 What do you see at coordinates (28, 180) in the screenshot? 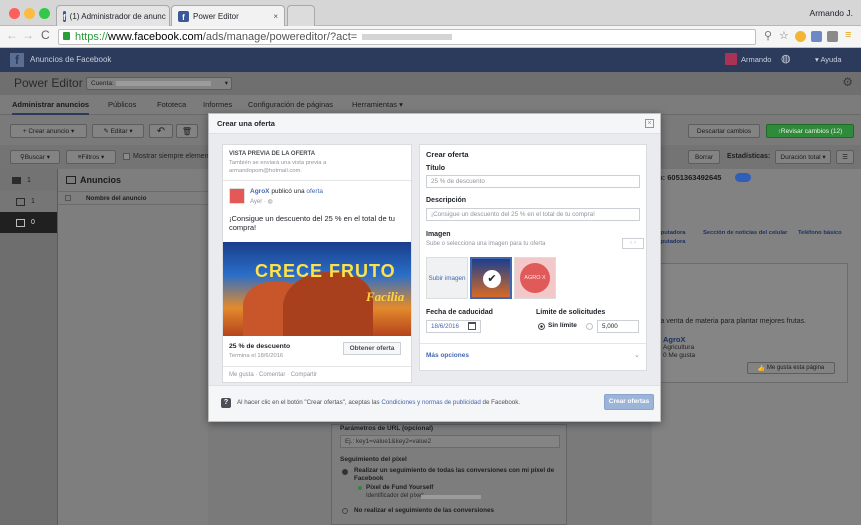
I see `campaigns-row: 1` at bounding box center [28, 180].